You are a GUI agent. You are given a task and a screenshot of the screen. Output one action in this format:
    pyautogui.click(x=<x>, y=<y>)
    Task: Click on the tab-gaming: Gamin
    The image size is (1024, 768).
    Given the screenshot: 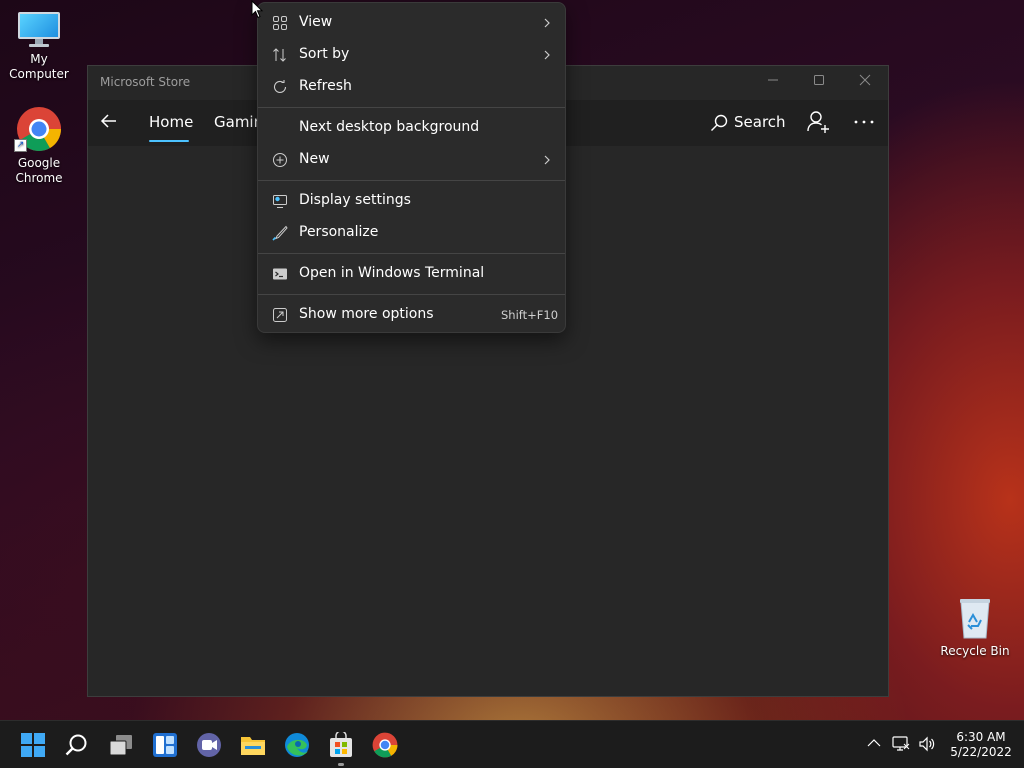 What is the action you would take?
    pyautogui.click(x=238, y=122)
    